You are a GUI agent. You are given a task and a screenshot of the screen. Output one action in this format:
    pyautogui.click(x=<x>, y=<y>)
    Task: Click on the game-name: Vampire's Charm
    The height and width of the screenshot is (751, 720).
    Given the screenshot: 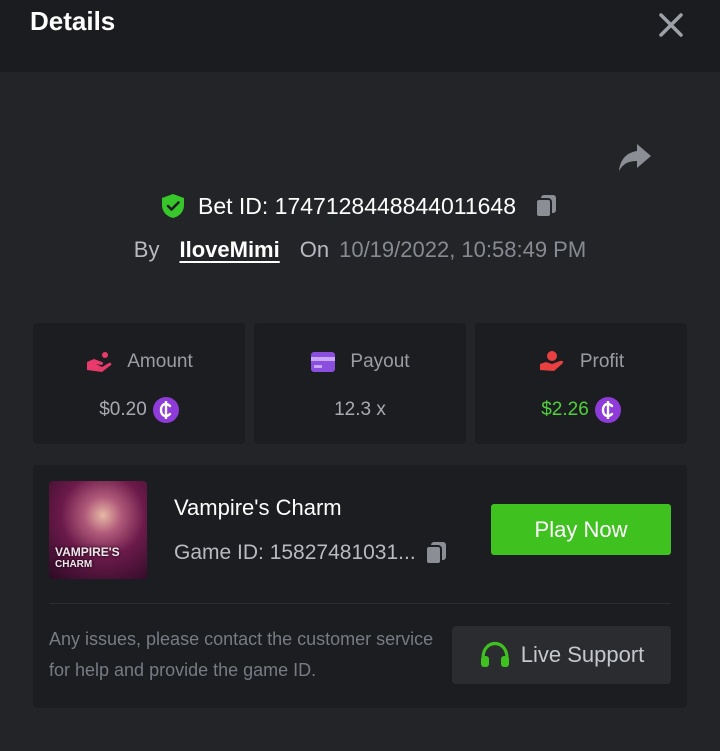 What is the action you would take?
    pyautogui.click(x=258, y=507)
    